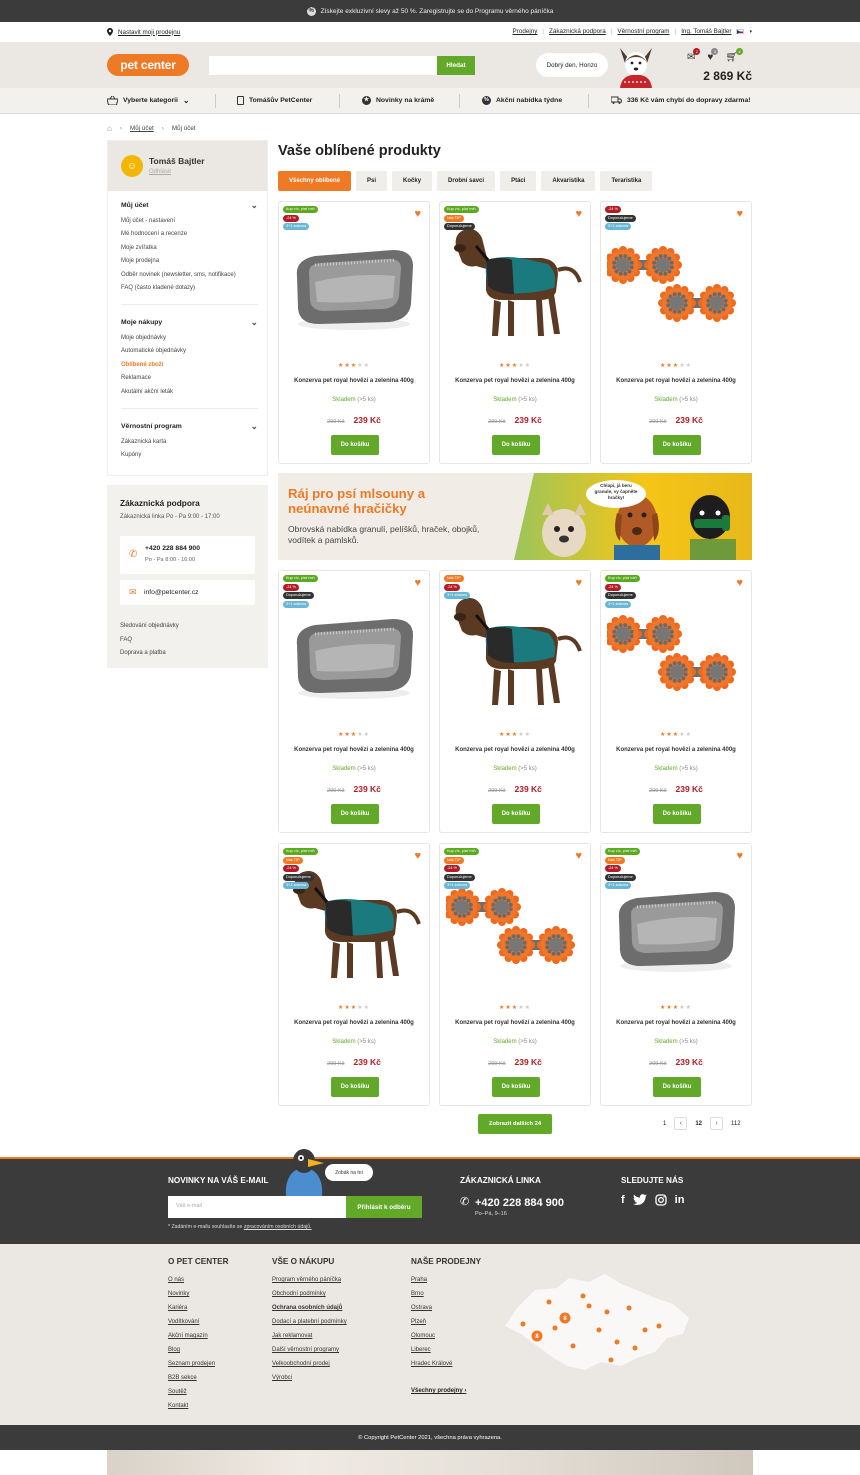  I want to click on sidebar-link: Kupóny, so click(189, 458).